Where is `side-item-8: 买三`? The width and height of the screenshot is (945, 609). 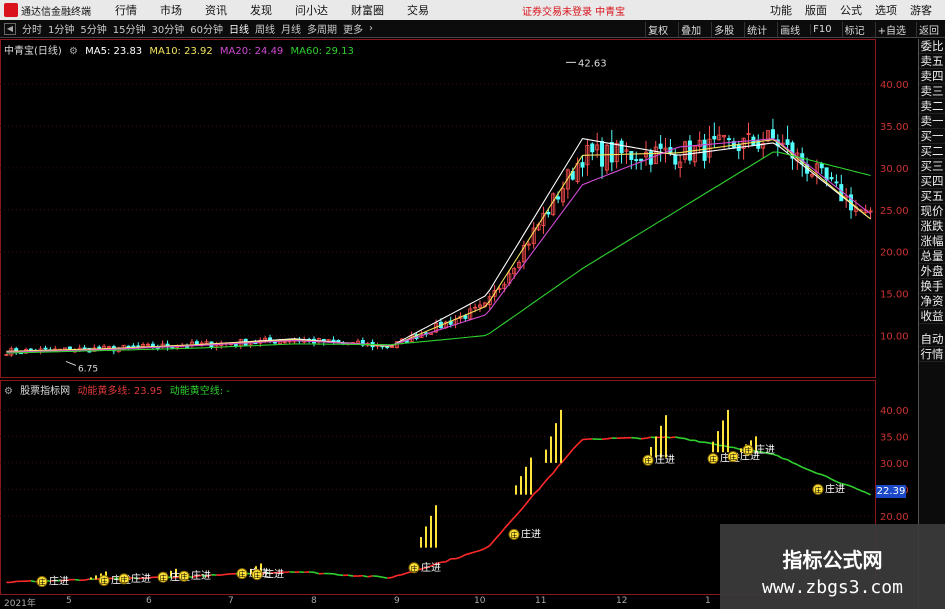 side-item-8: 买三 is located at coordinates (932, 166).